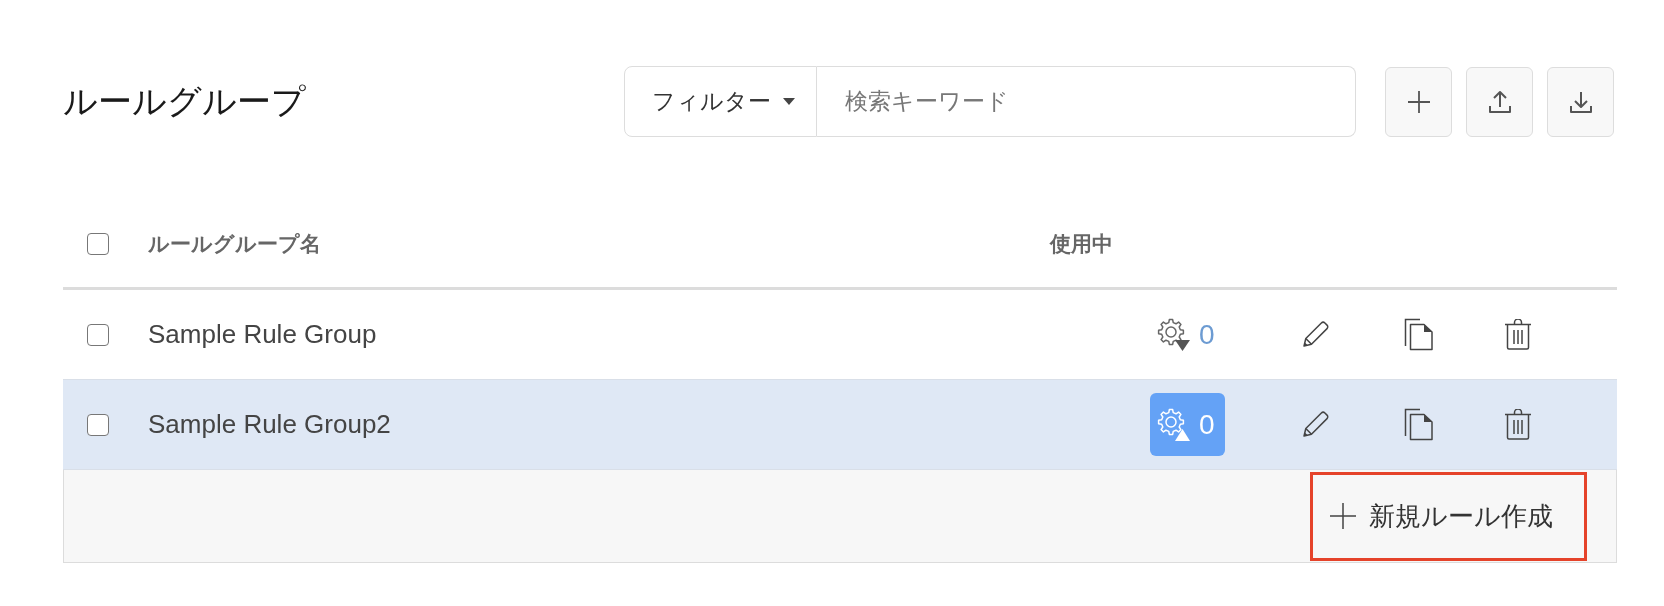 This screenshot has width=1664, height=606. Describe the element at coordinates (262, 334) in the screenshot. I see `rule-group-name: Sample Rule Group` at that location.